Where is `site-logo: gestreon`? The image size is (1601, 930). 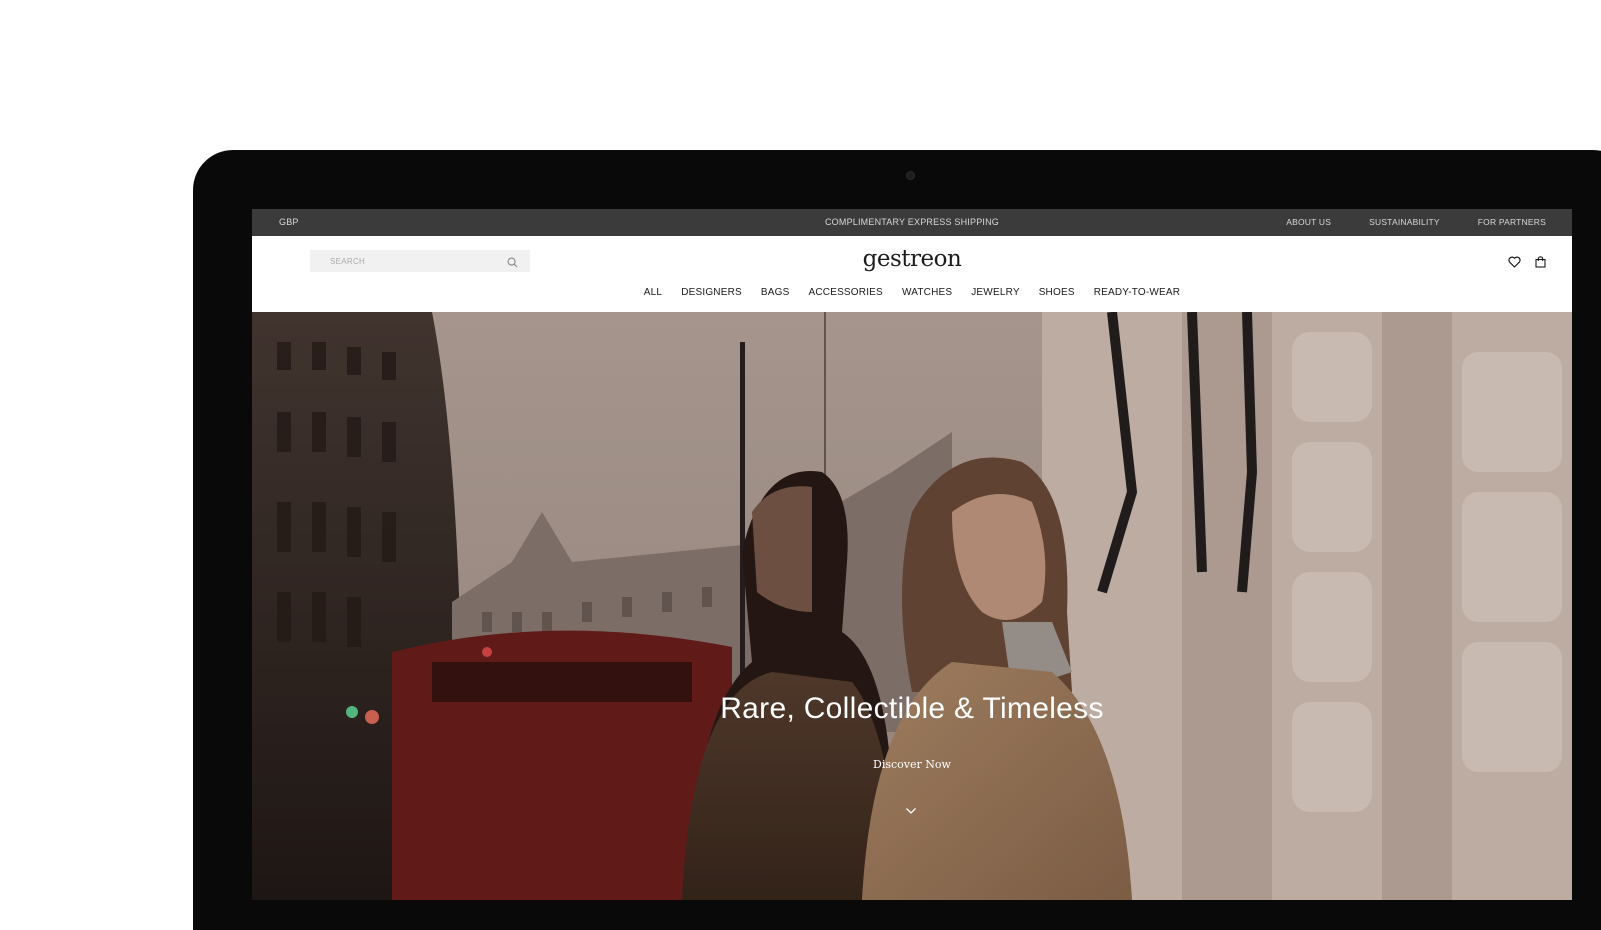 site-logo: gestreon is located at coordinates (912, 259).